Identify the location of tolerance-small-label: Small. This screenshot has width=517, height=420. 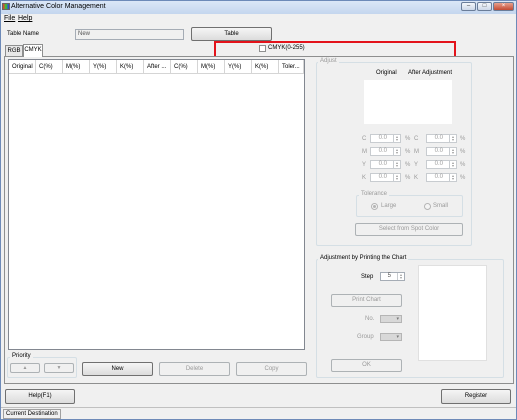
(441, 206).